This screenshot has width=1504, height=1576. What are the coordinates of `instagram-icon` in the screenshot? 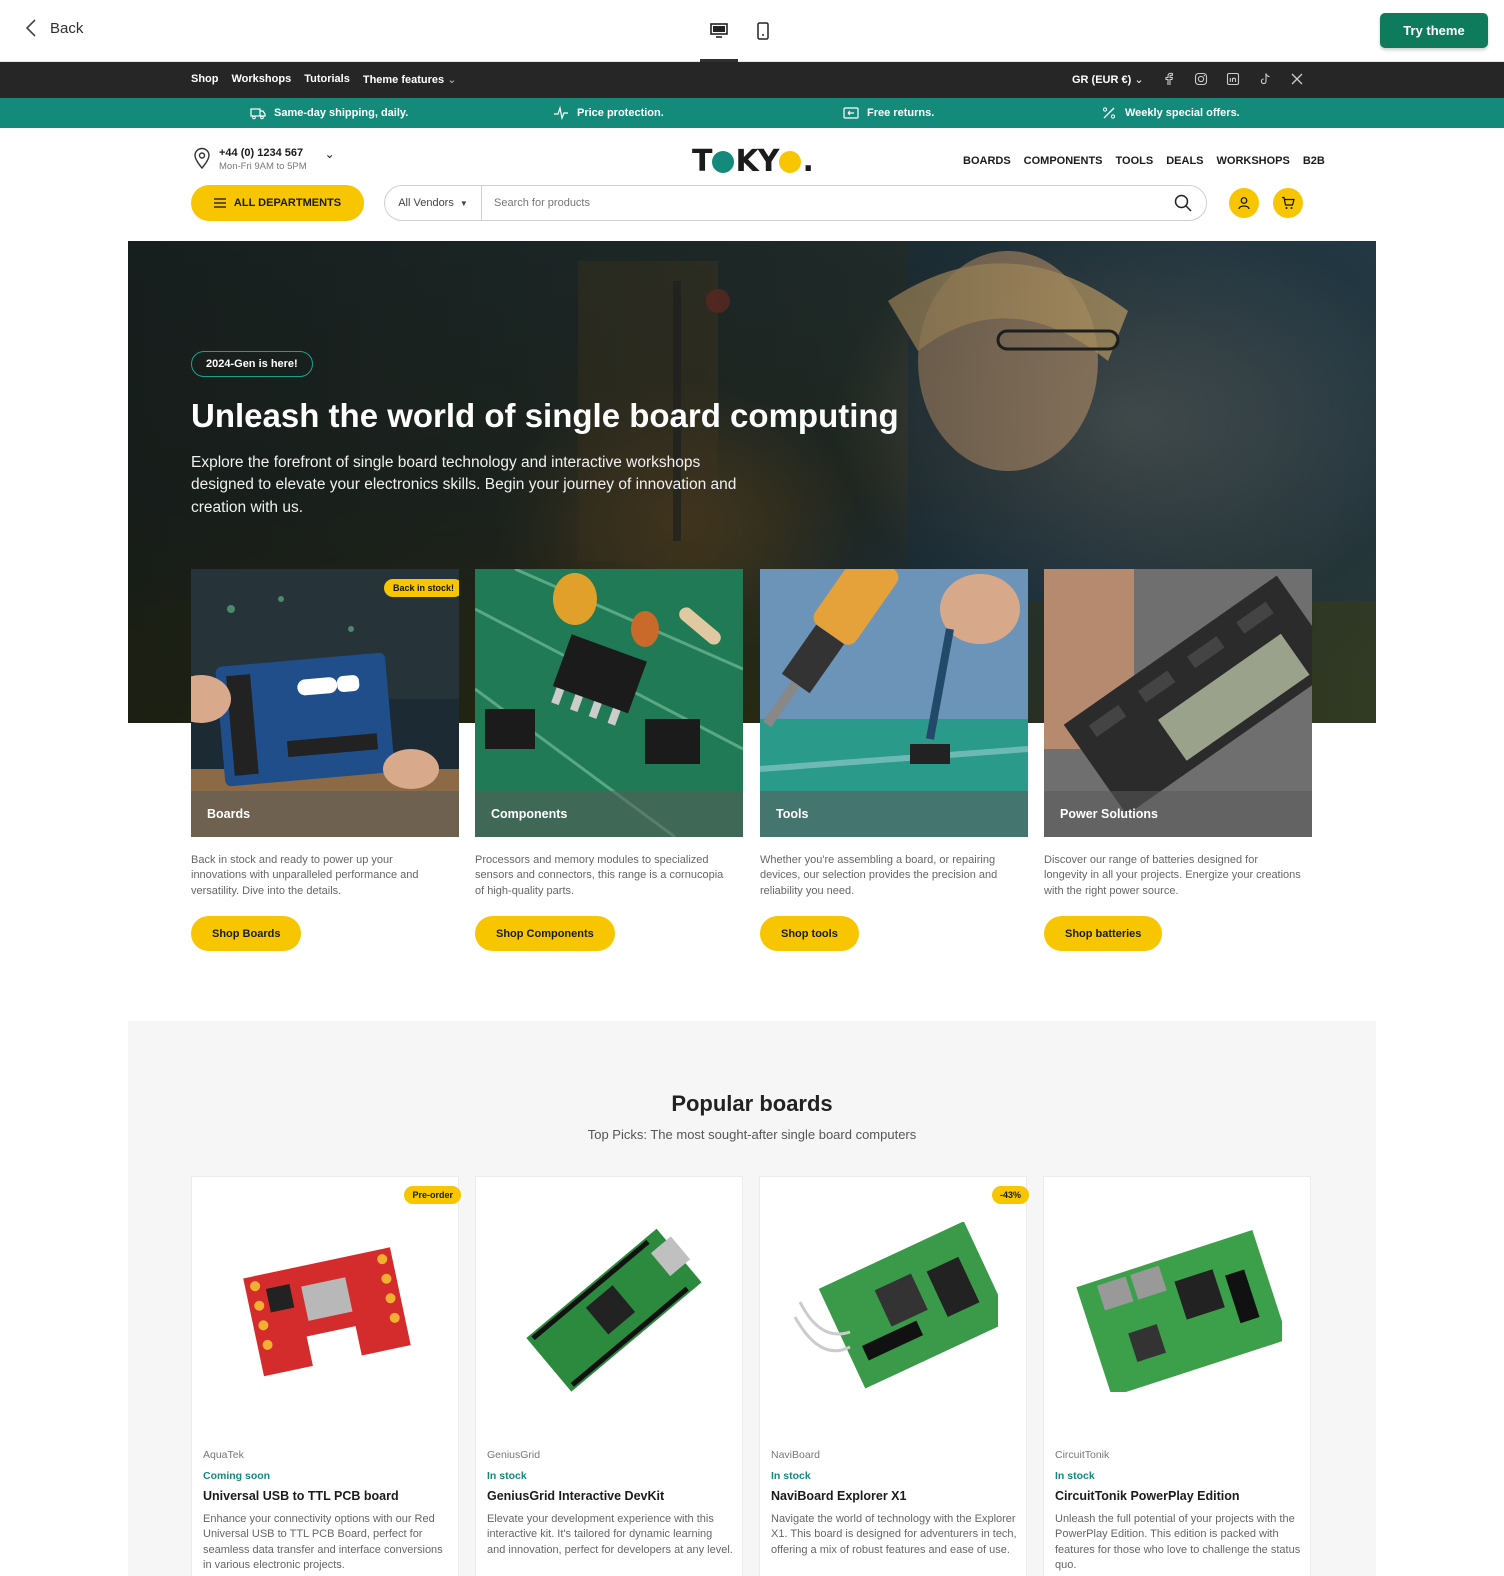 It's located at (1201, 79).